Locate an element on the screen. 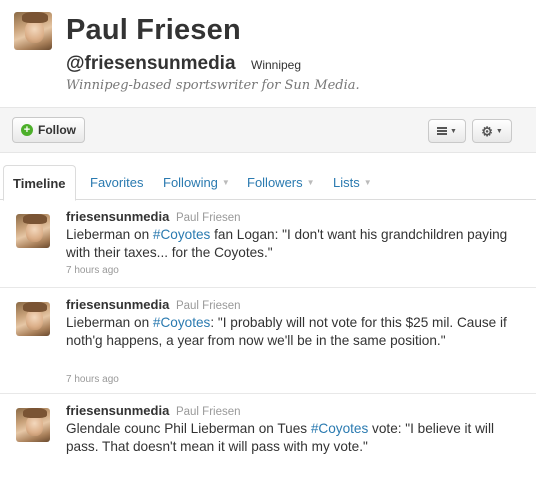 The height and width of the screenshot is (486, 542). tab-lists: Lists ▼ is located at coordinates (352, 182).